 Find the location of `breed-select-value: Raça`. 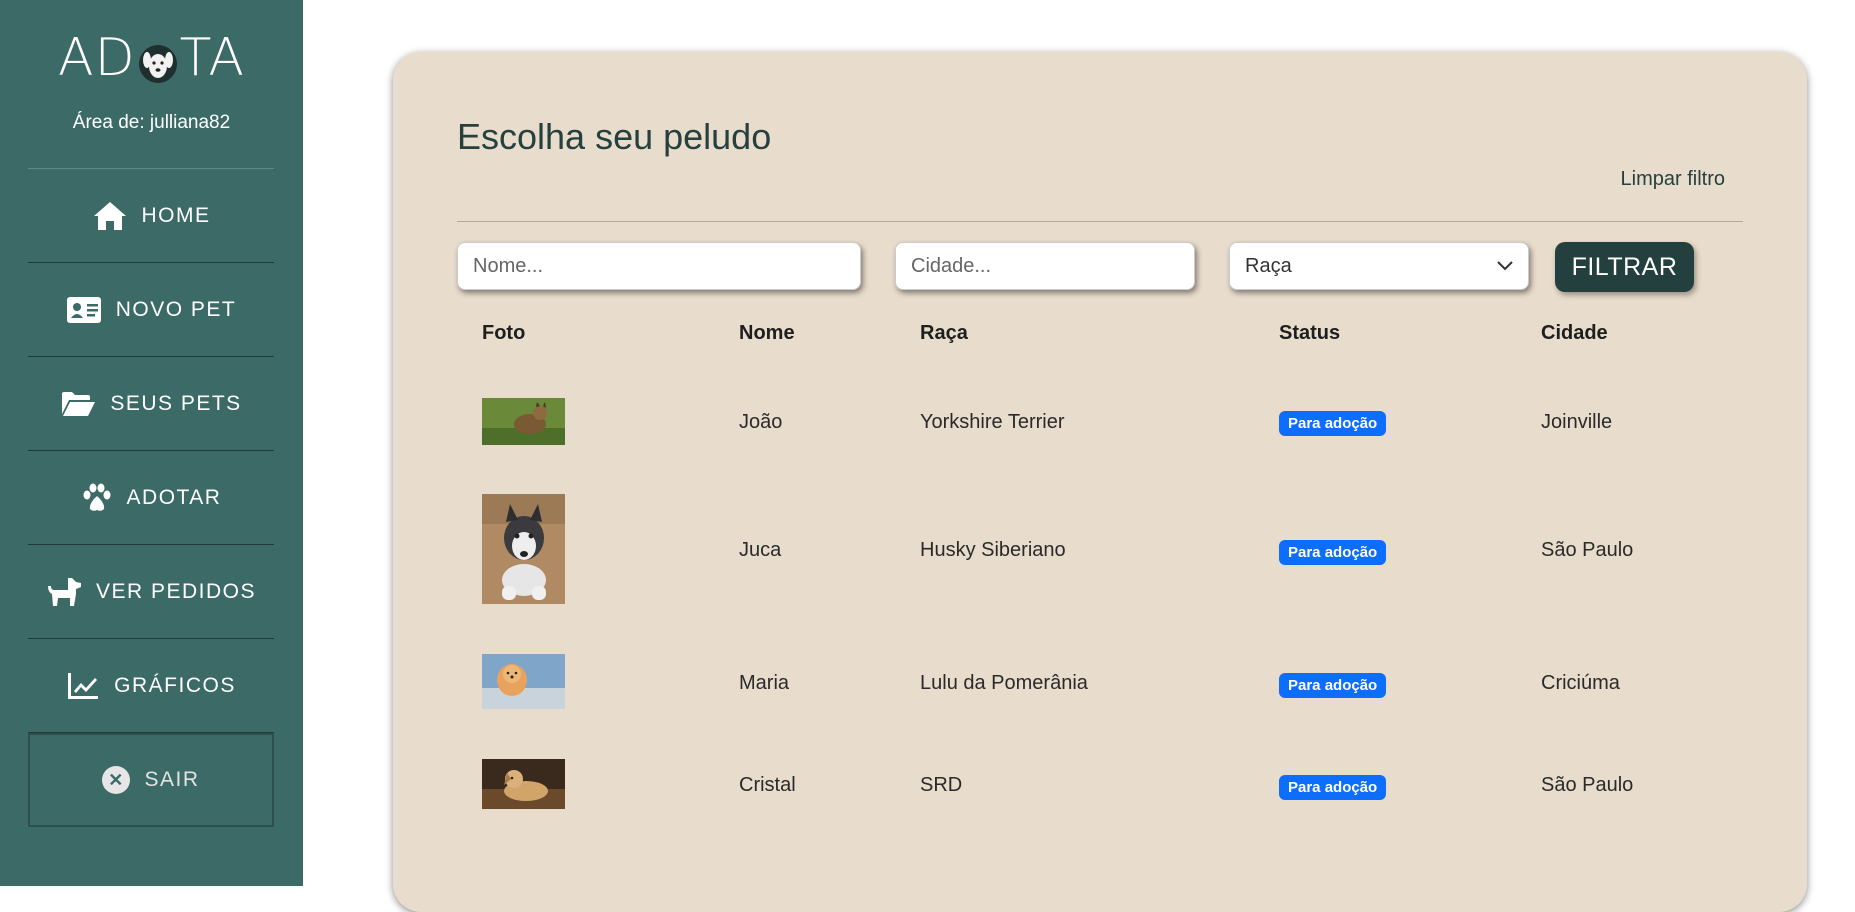

breed-select-value: Raça is located at coordinates (1268, 265).